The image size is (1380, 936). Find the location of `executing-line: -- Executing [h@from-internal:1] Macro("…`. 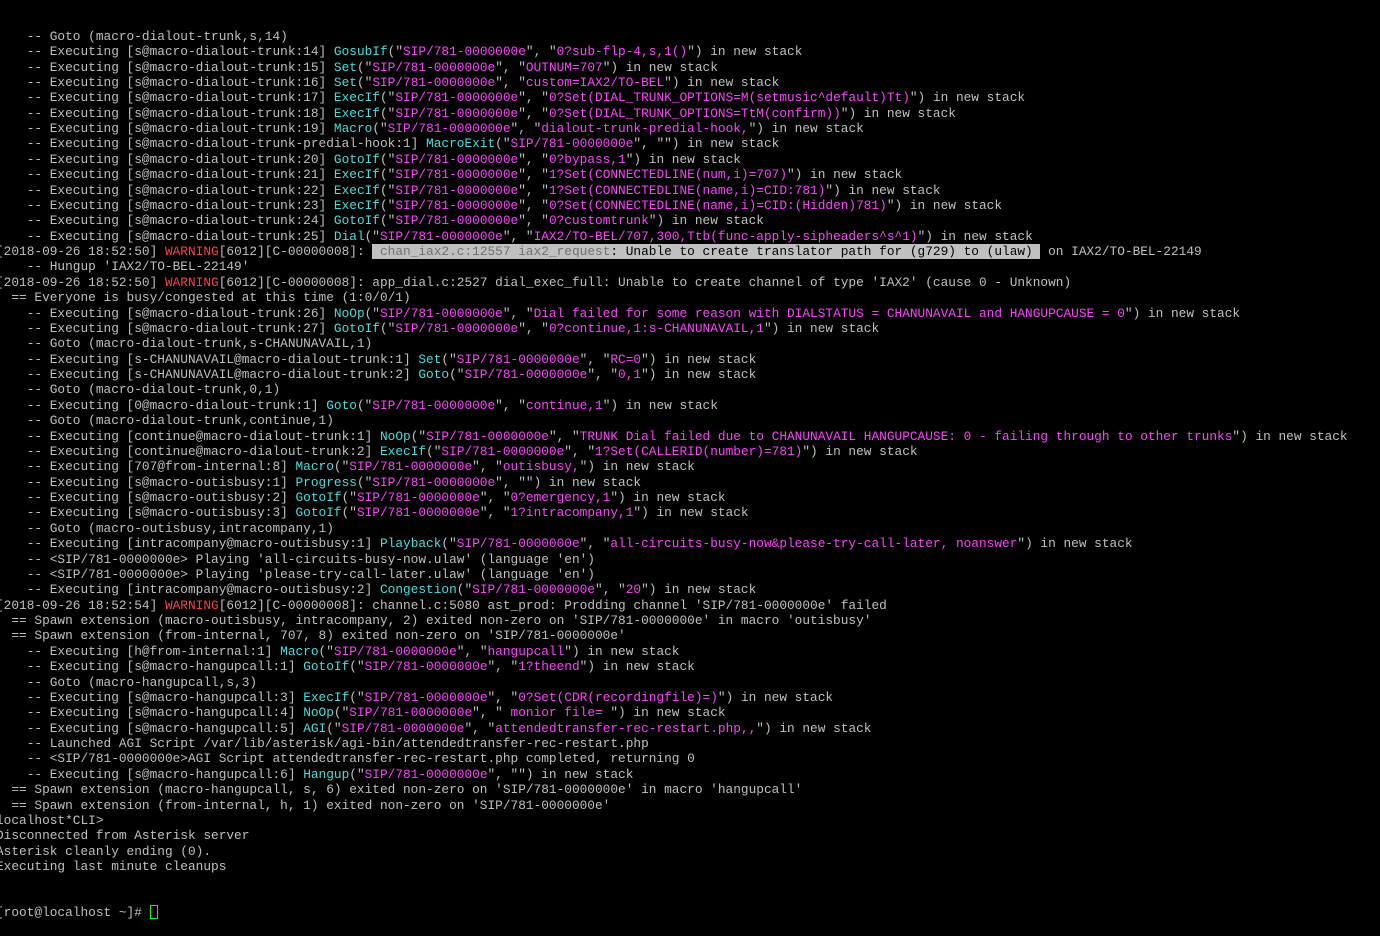

executing-line: -- Executing [h@from-internal:1] Macro("… is located at coordinates (690, 651).